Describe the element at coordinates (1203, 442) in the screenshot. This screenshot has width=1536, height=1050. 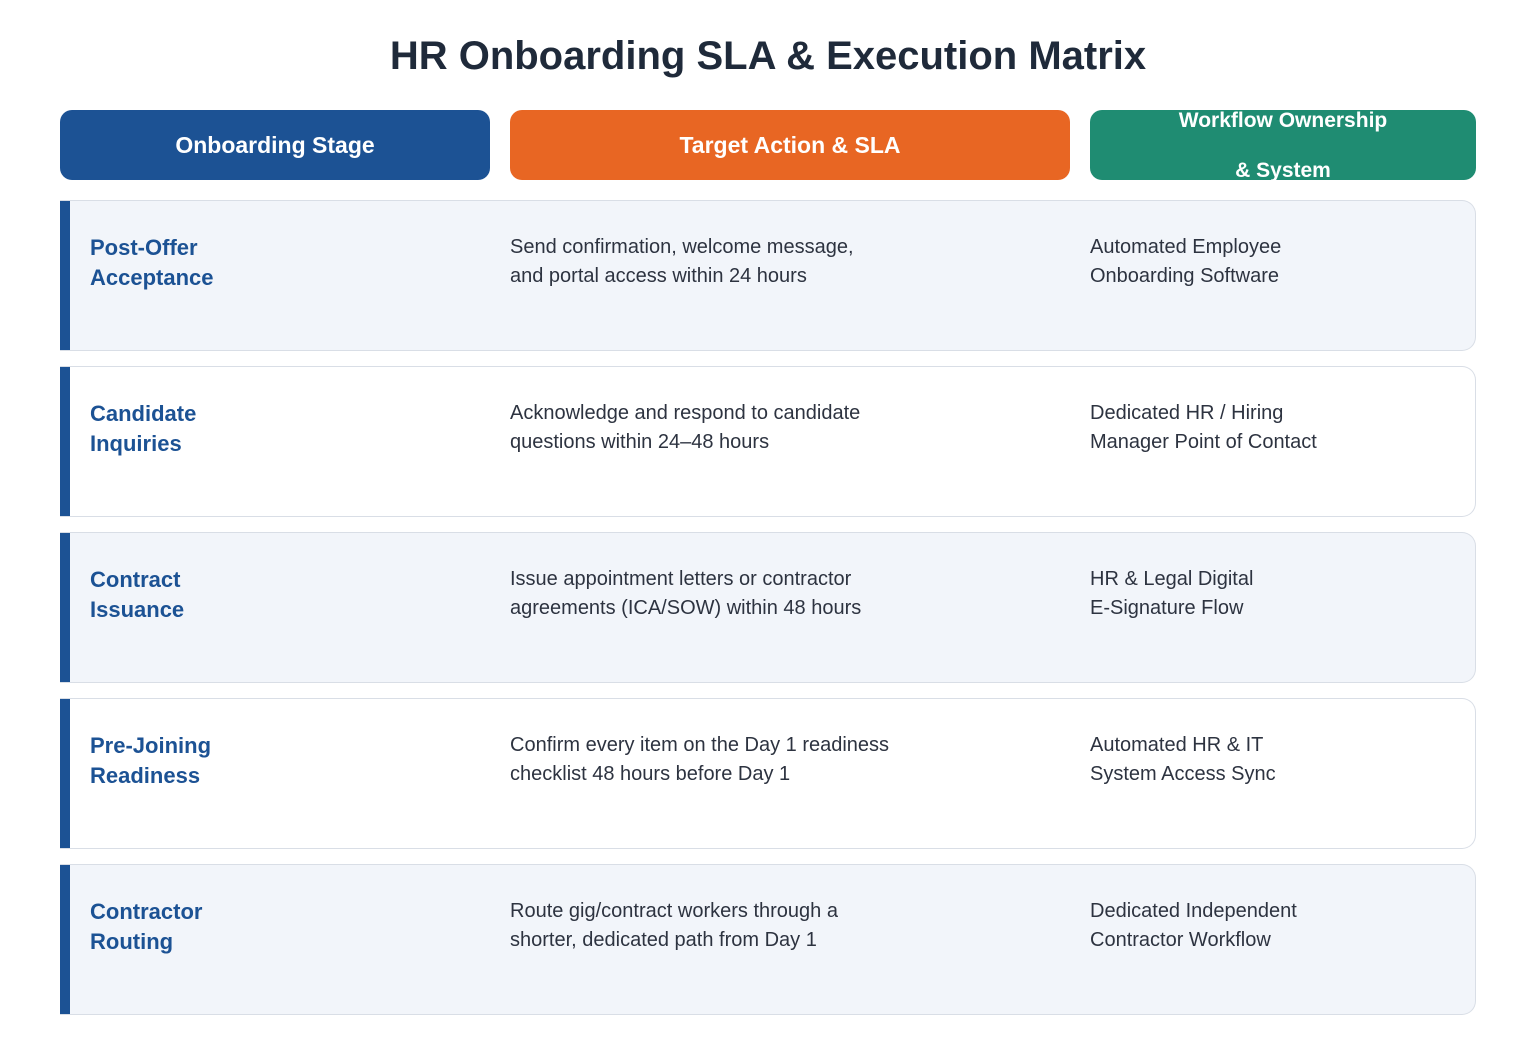
I see `owner-line: Manager Point of Contact` at that location.